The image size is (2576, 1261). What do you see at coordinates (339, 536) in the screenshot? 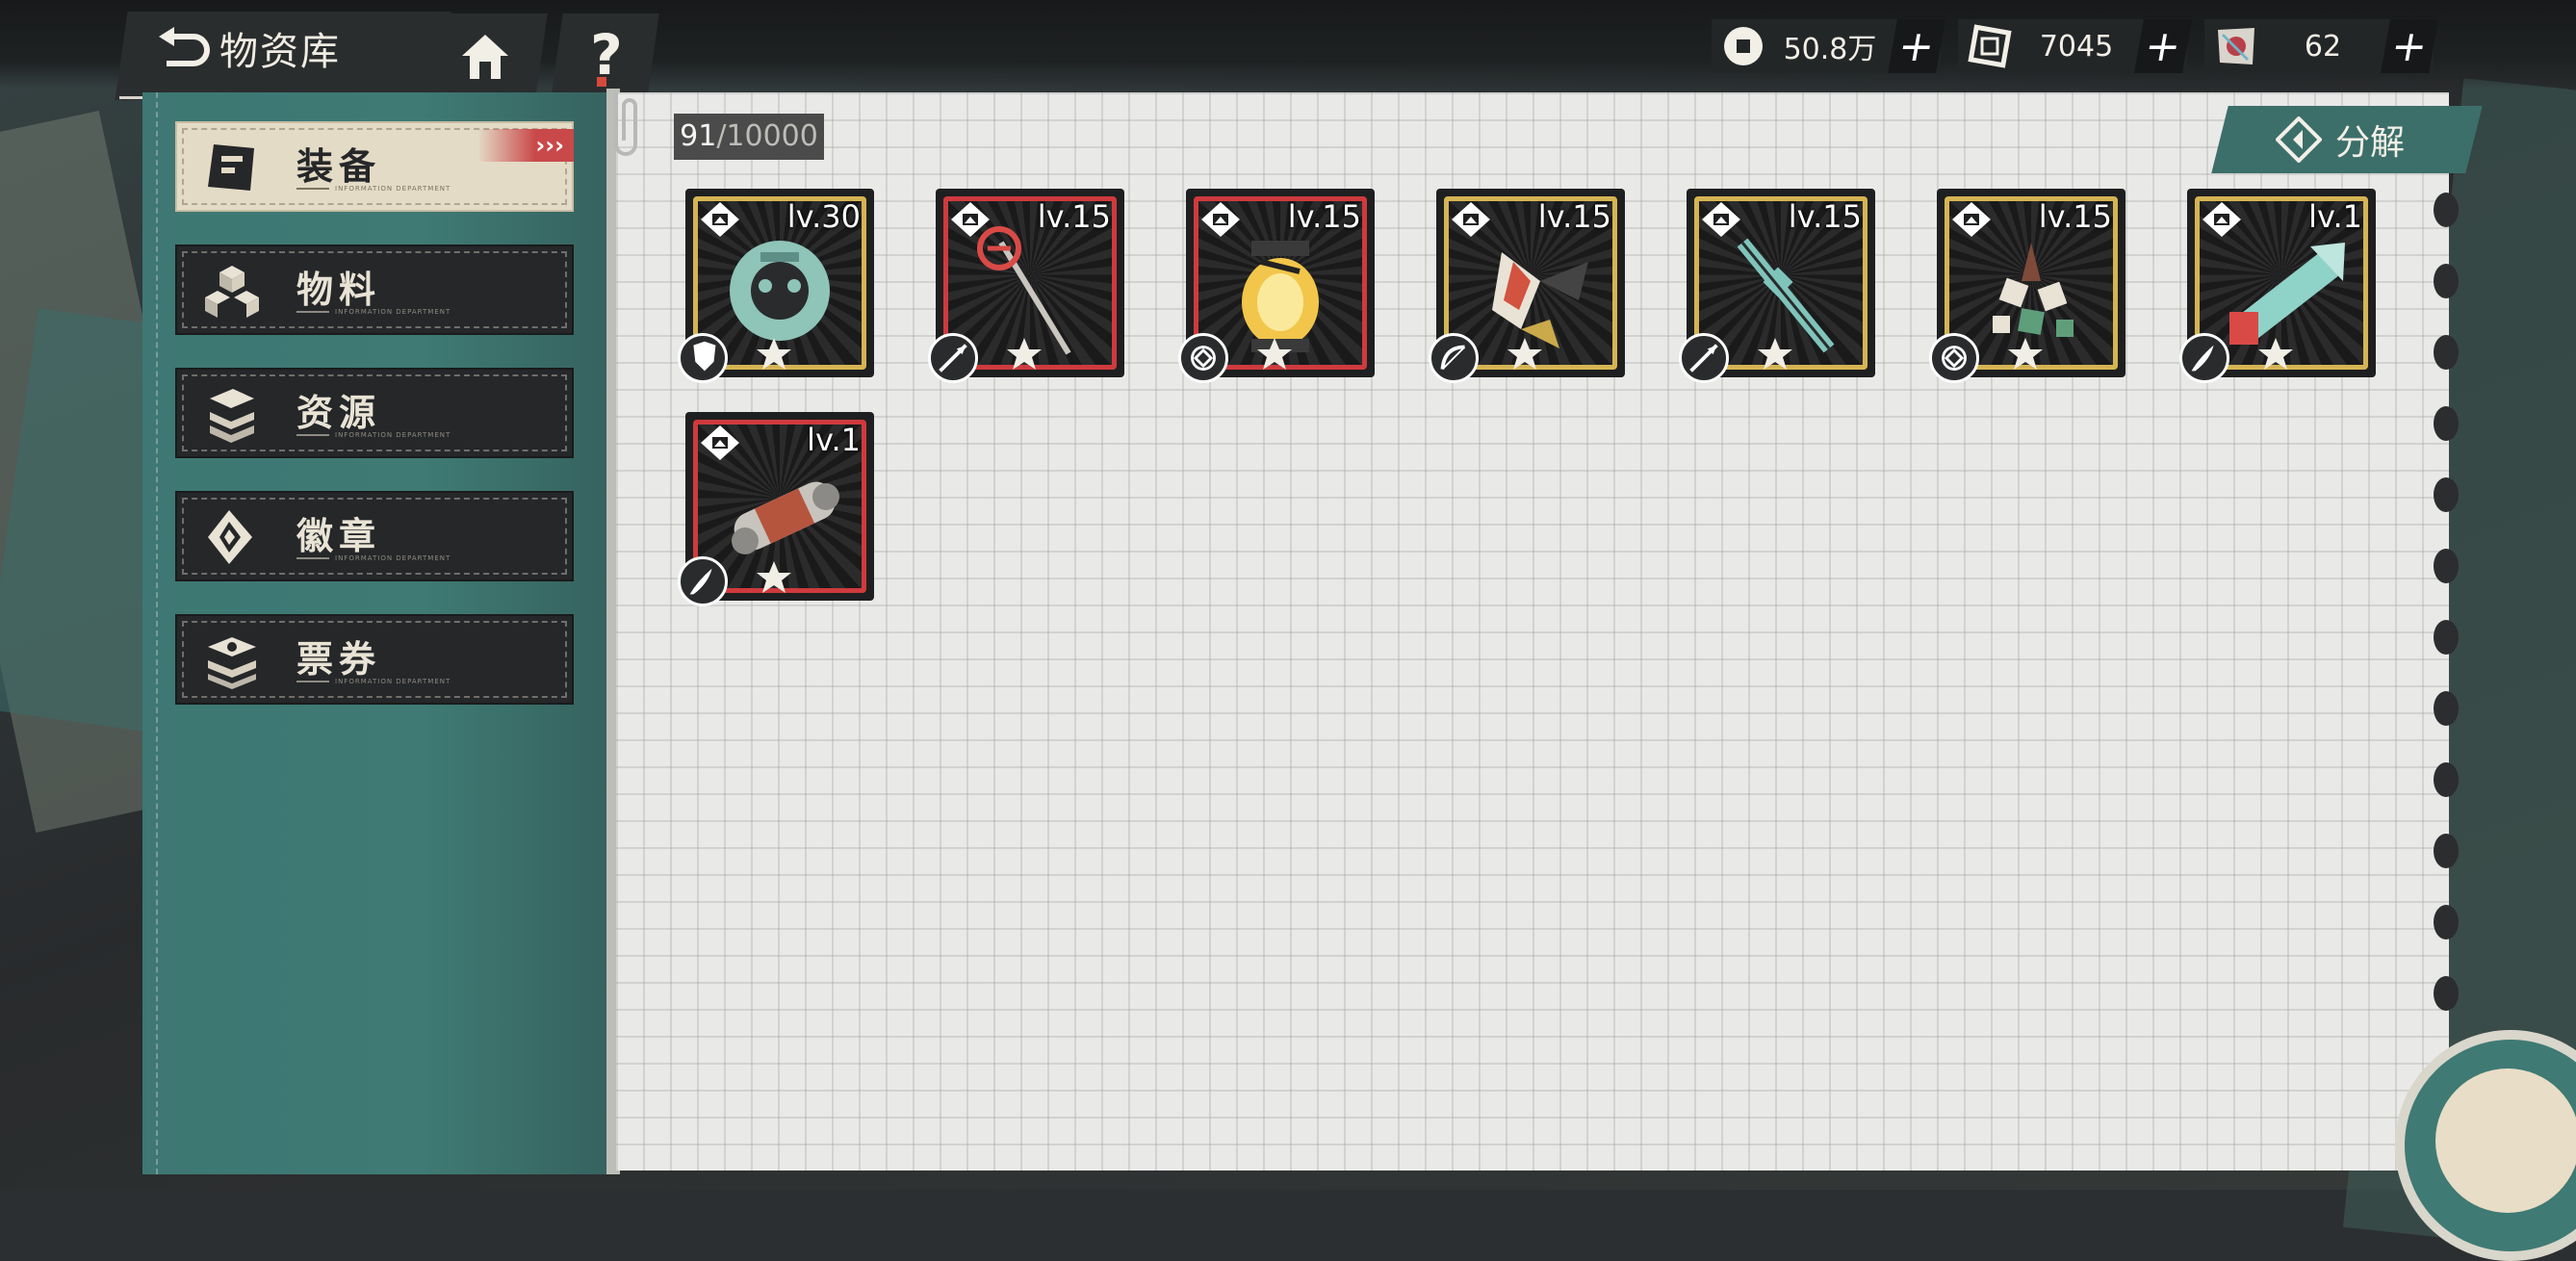
I see `tab-label: 徽章` at bounding box center [339, 536].